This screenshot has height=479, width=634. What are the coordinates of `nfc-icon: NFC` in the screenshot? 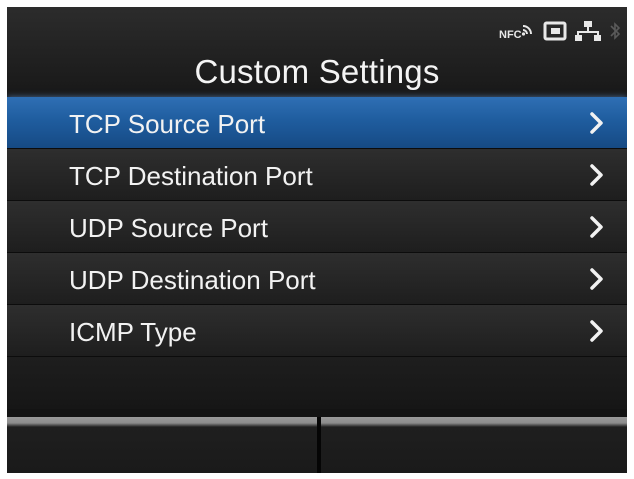 It's located at (517, 31).